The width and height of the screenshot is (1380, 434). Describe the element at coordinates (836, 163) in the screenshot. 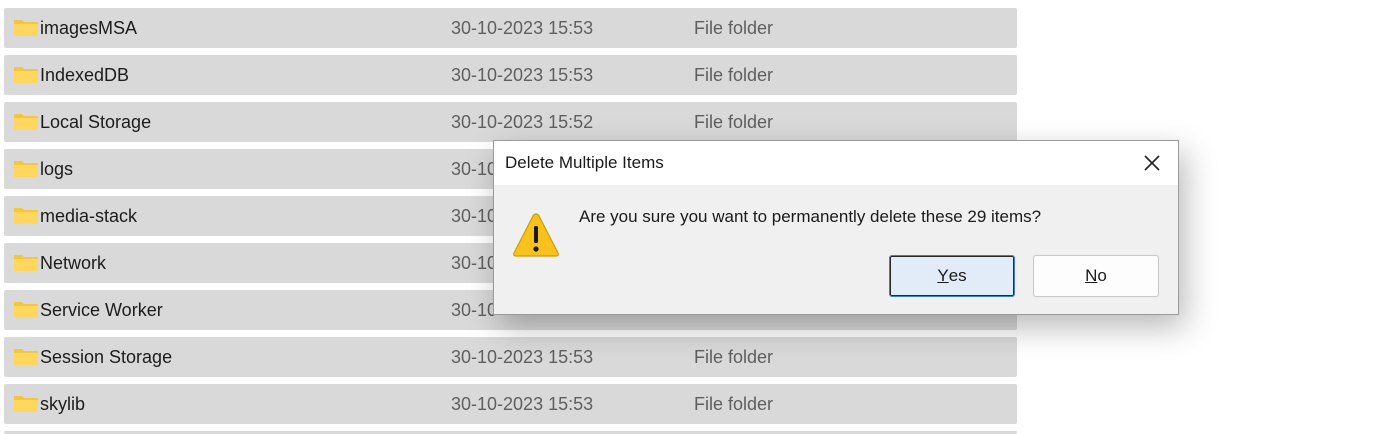

I see `dialog-titlebar: Delete Multiple Items` at that location.